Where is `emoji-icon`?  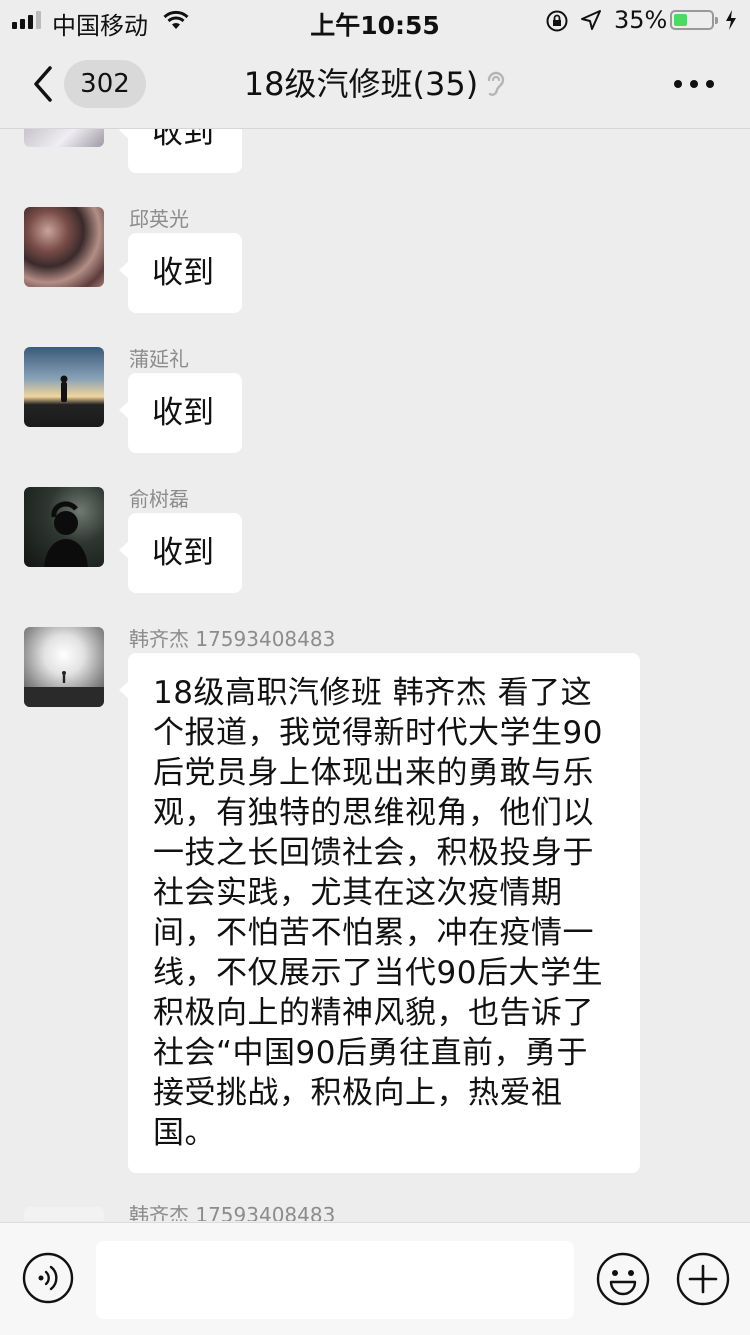 emoji-icon is located at coordinates (623, 1279).